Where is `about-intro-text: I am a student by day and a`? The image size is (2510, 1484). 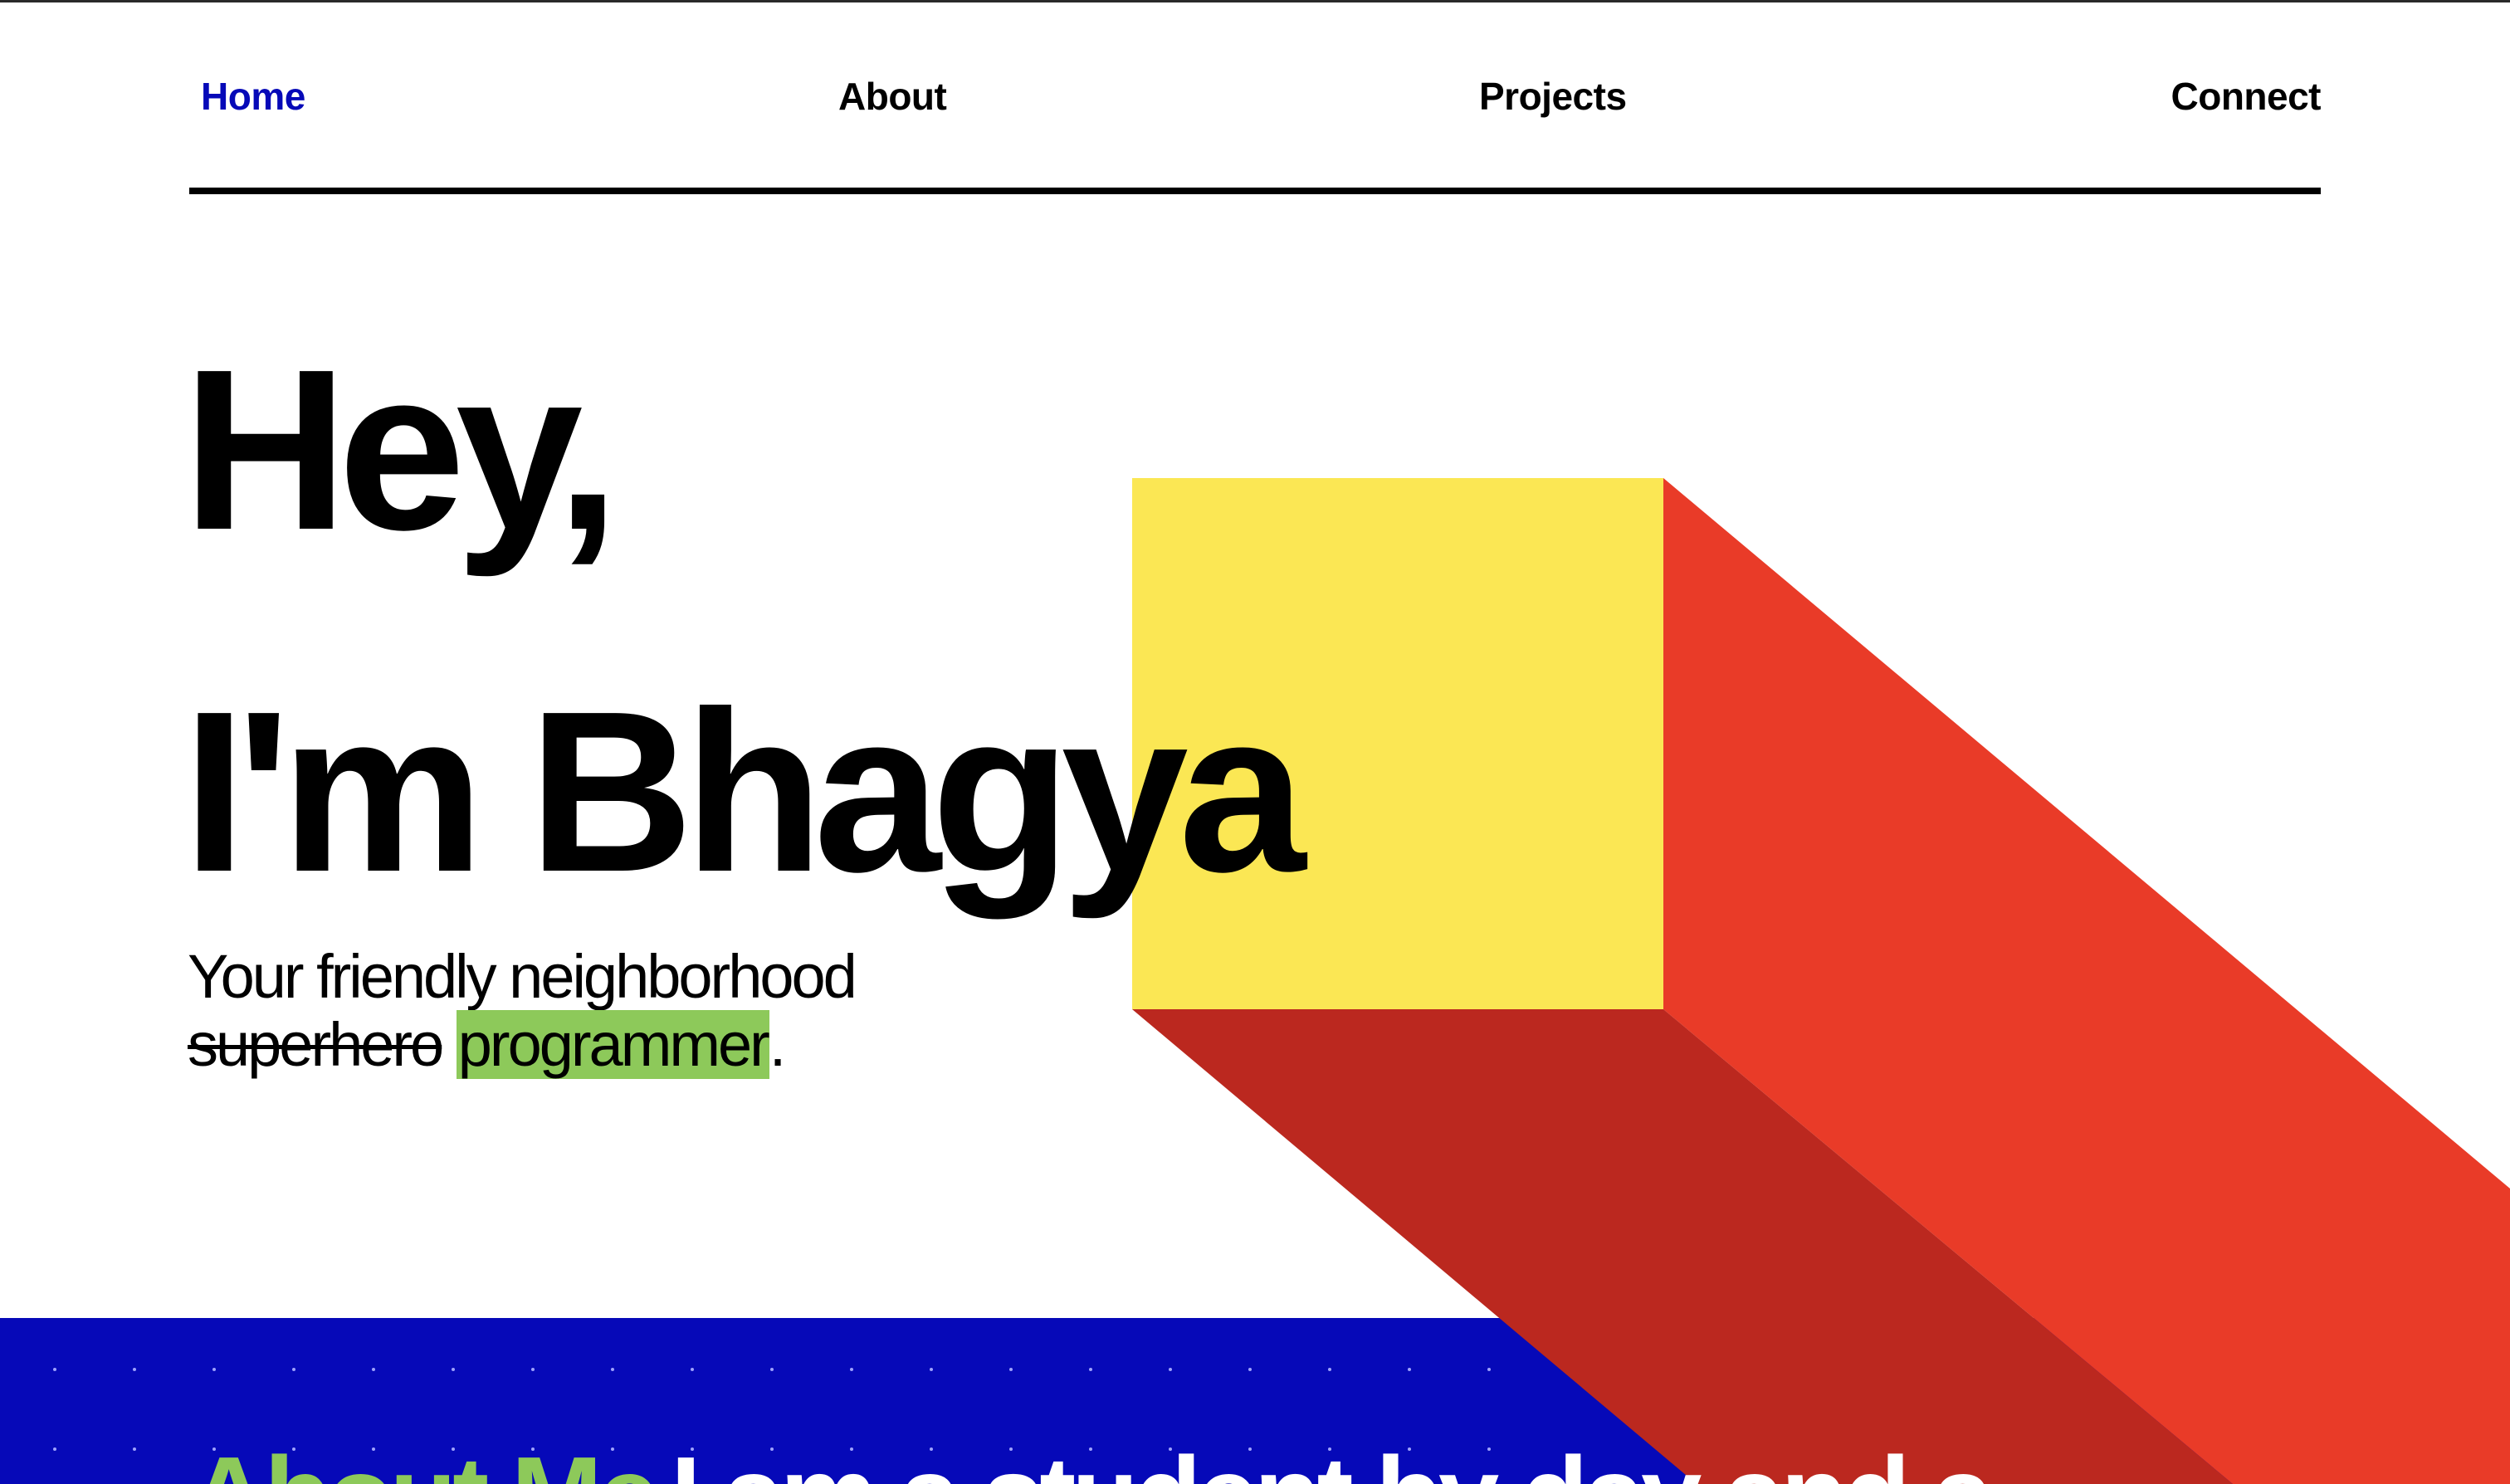 about-intro-text: I am a student by day and a is located at coordinates (1332, 1462).